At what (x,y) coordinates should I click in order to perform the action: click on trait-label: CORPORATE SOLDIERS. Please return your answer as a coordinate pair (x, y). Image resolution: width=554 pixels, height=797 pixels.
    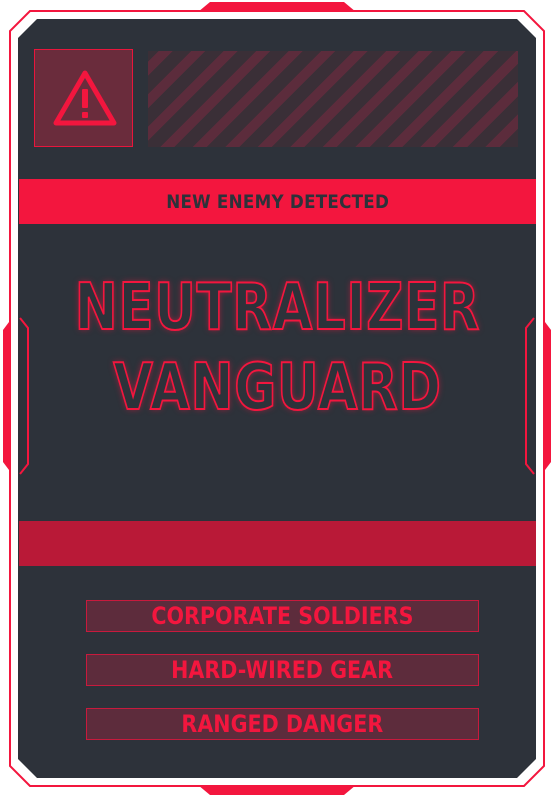
    Looking at the image, I should click on (282, 616).